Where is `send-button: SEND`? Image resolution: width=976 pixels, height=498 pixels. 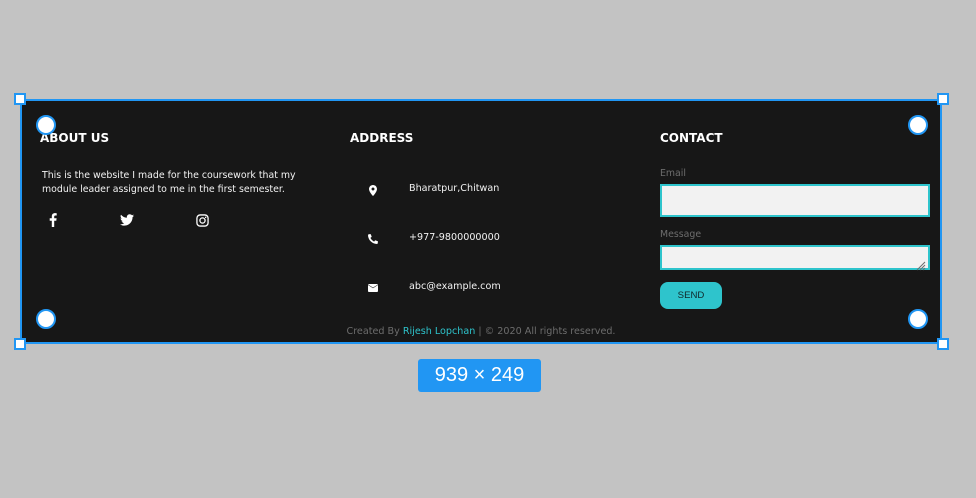
send-button: SEND is located at coordinates (691, 295).